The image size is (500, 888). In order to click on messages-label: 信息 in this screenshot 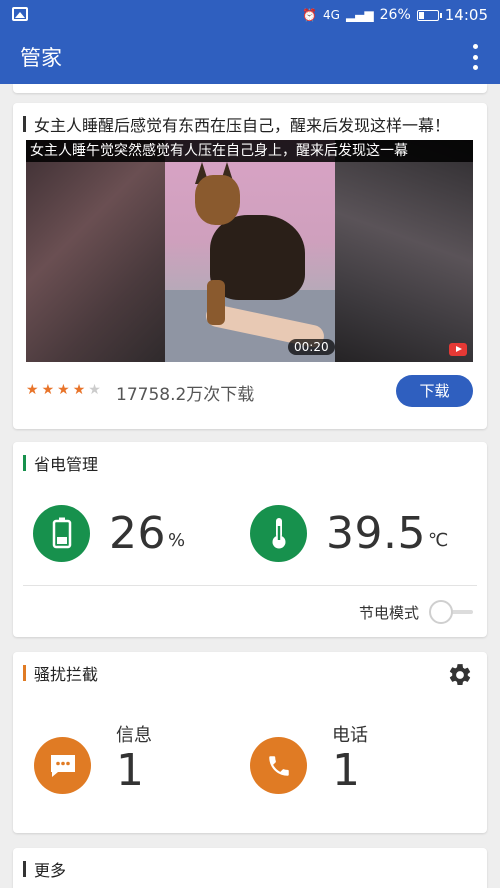, I will do `click(134, 735)`.